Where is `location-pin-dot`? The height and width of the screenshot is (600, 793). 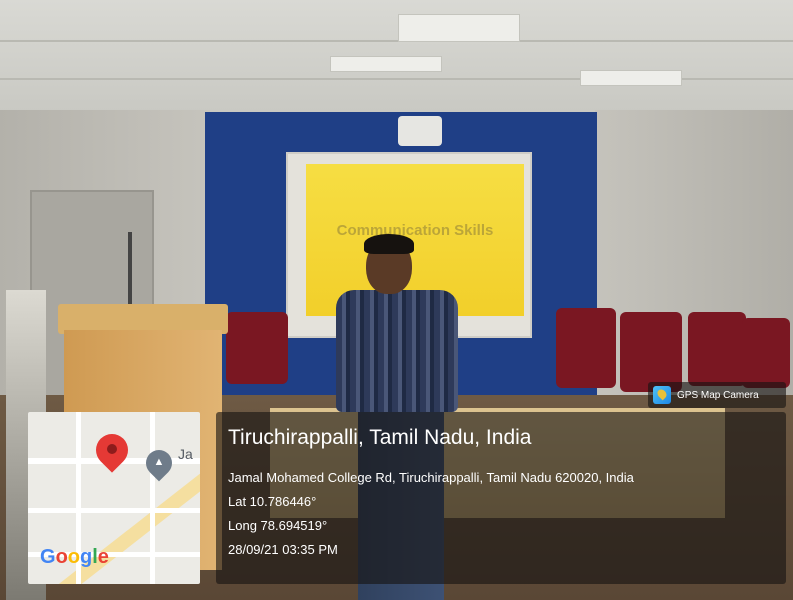
location-pin-dot is located at coordinates (112, 449).